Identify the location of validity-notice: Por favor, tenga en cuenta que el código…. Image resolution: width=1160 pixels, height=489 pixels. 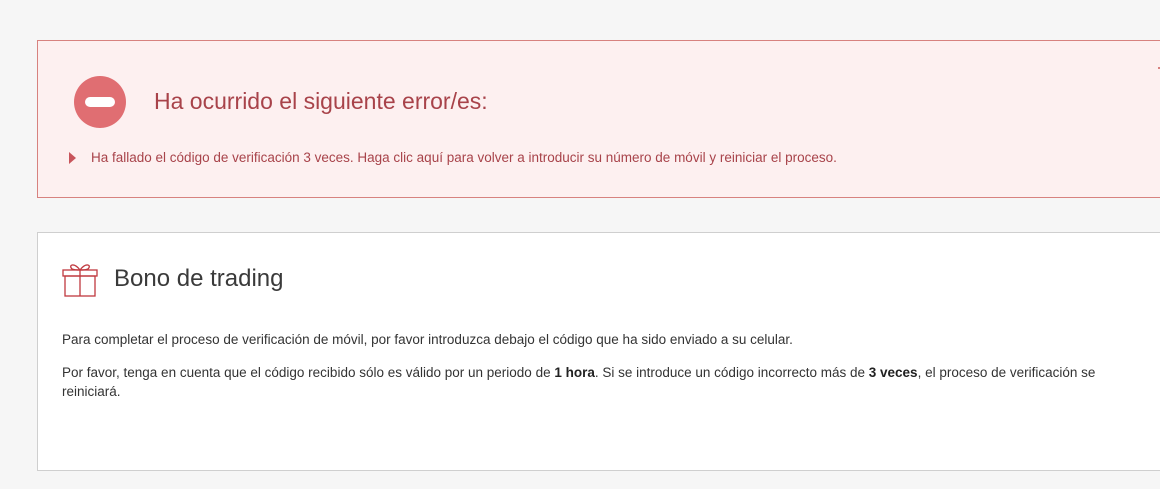
(579, 382).